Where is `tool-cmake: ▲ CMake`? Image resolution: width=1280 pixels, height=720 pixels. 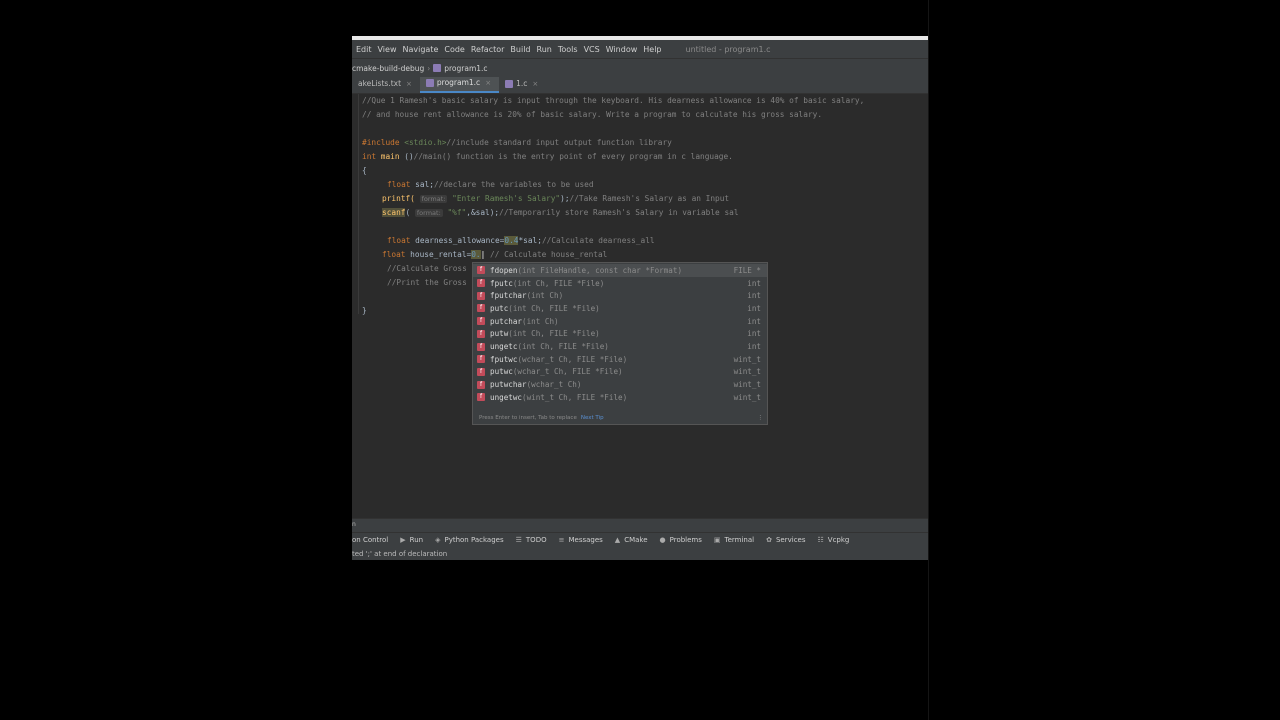 tool-cmake: ▲ CMake is located at coordinates (631, 540).